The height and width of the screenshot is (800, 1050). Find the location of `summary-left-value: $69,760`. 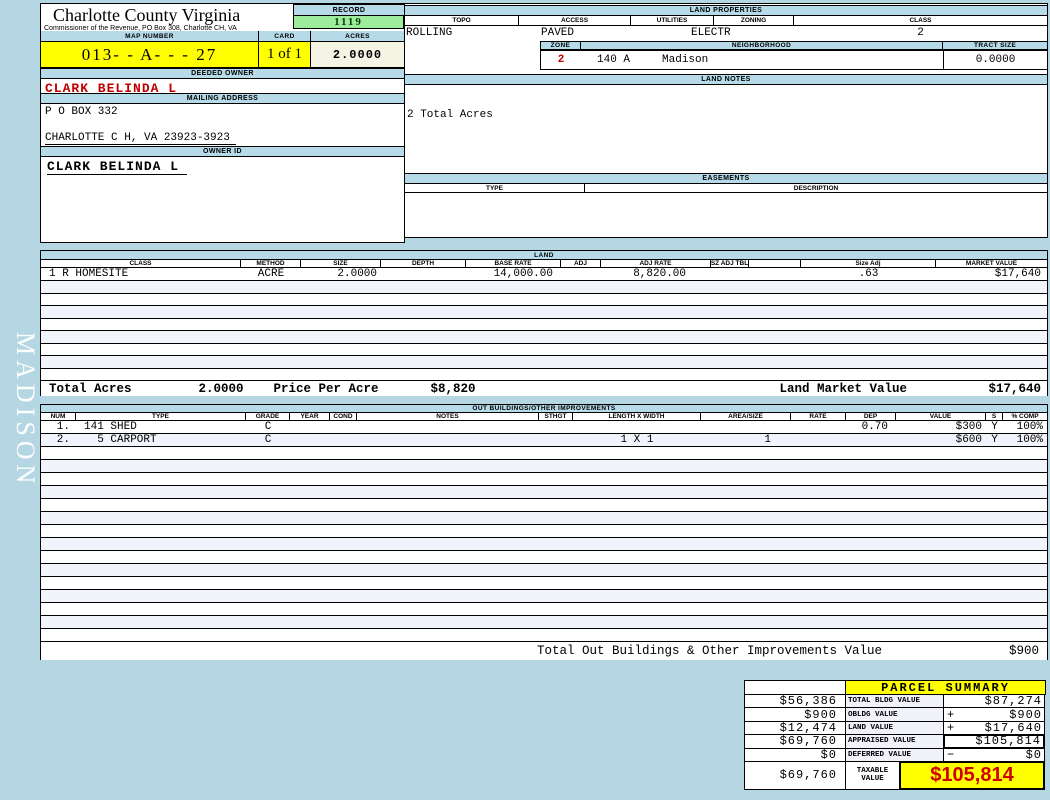

summary-left-value: $69,760 is located at coordinates (795, 741).